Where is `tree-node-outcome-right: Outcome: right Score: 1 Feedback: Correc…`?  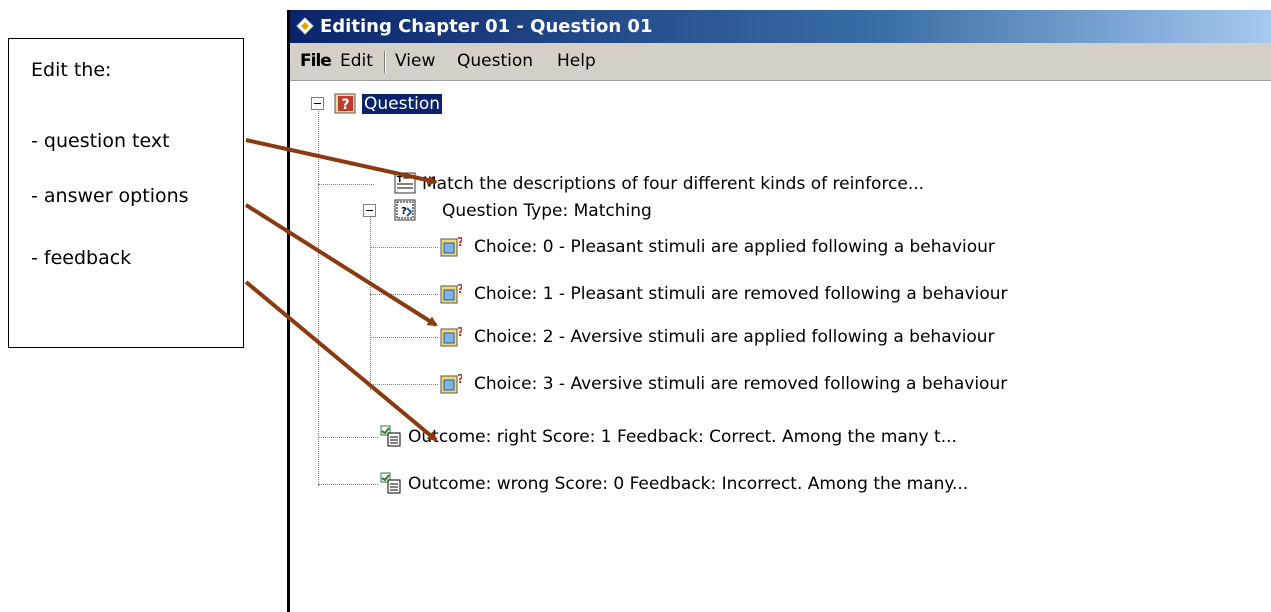 tree-node-outcome-right: Outcome: right Score: 1 Feedback: Correc… is located at coordinates (760, 437).